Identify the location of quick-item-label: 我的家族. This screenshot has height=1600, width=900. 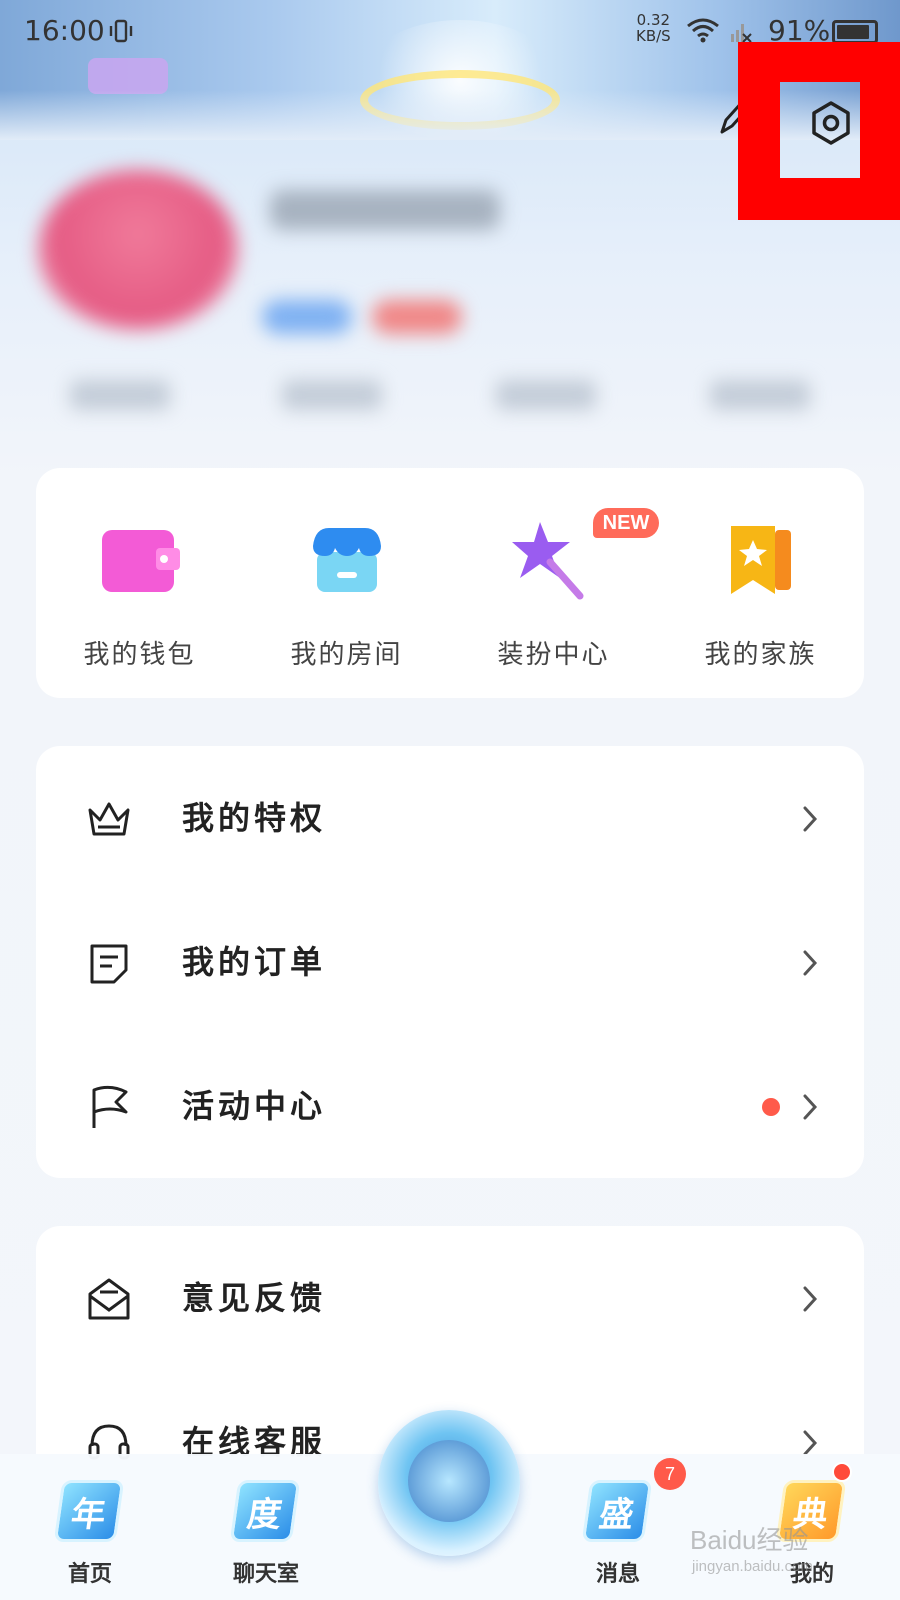
(760, 655).